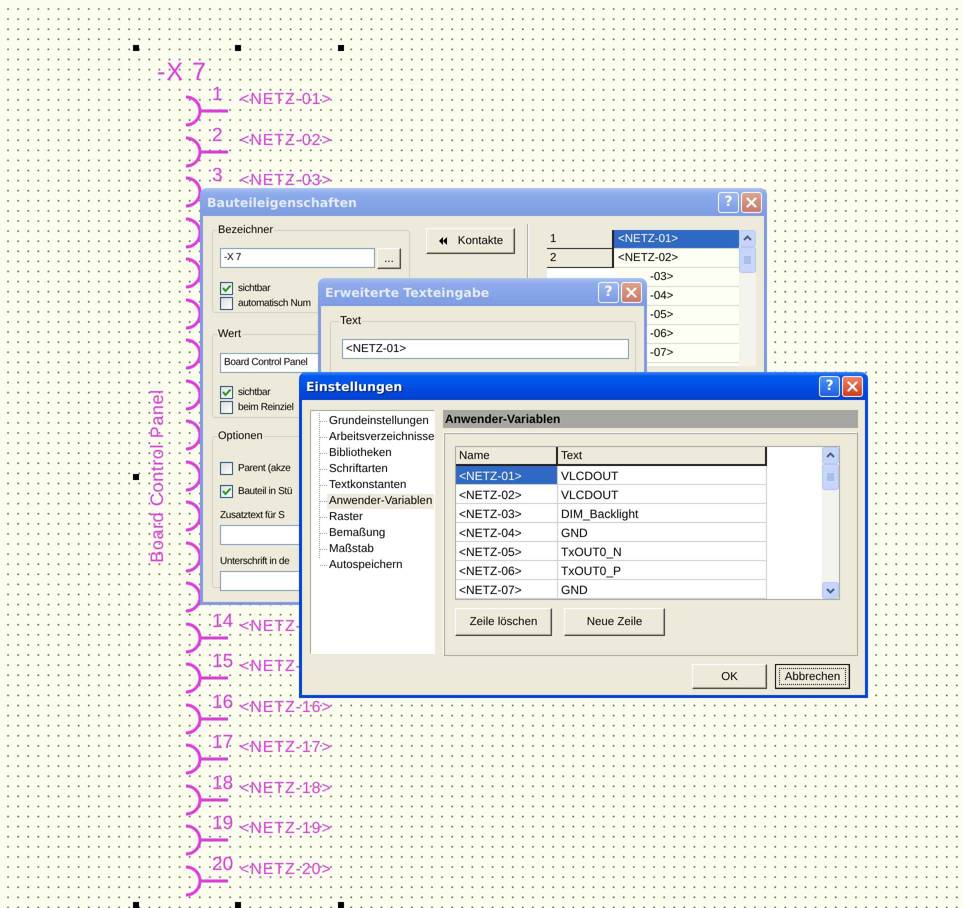  Describe the element at coordinates (245, 230) in the screenshot. I see `group-label: Bezeichner` at that location.